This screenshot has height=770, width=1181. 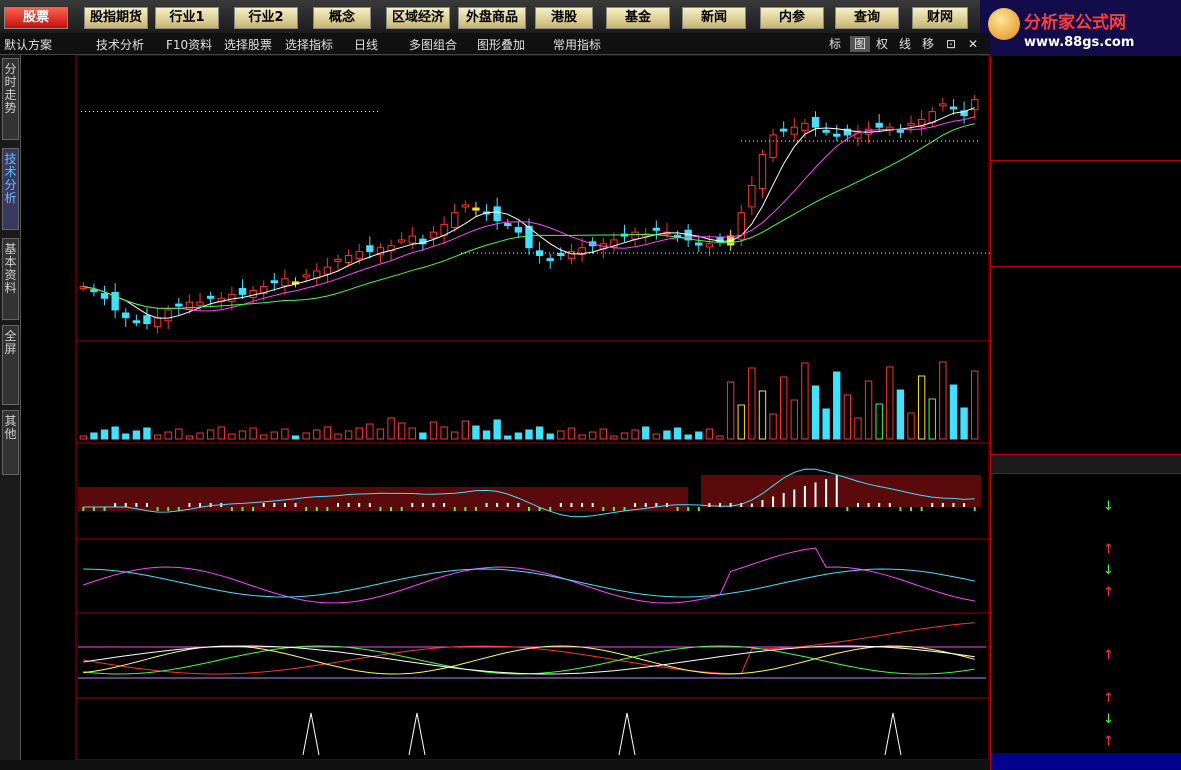 I want to click on nav-12: 财网, so click(x=940, y=18).